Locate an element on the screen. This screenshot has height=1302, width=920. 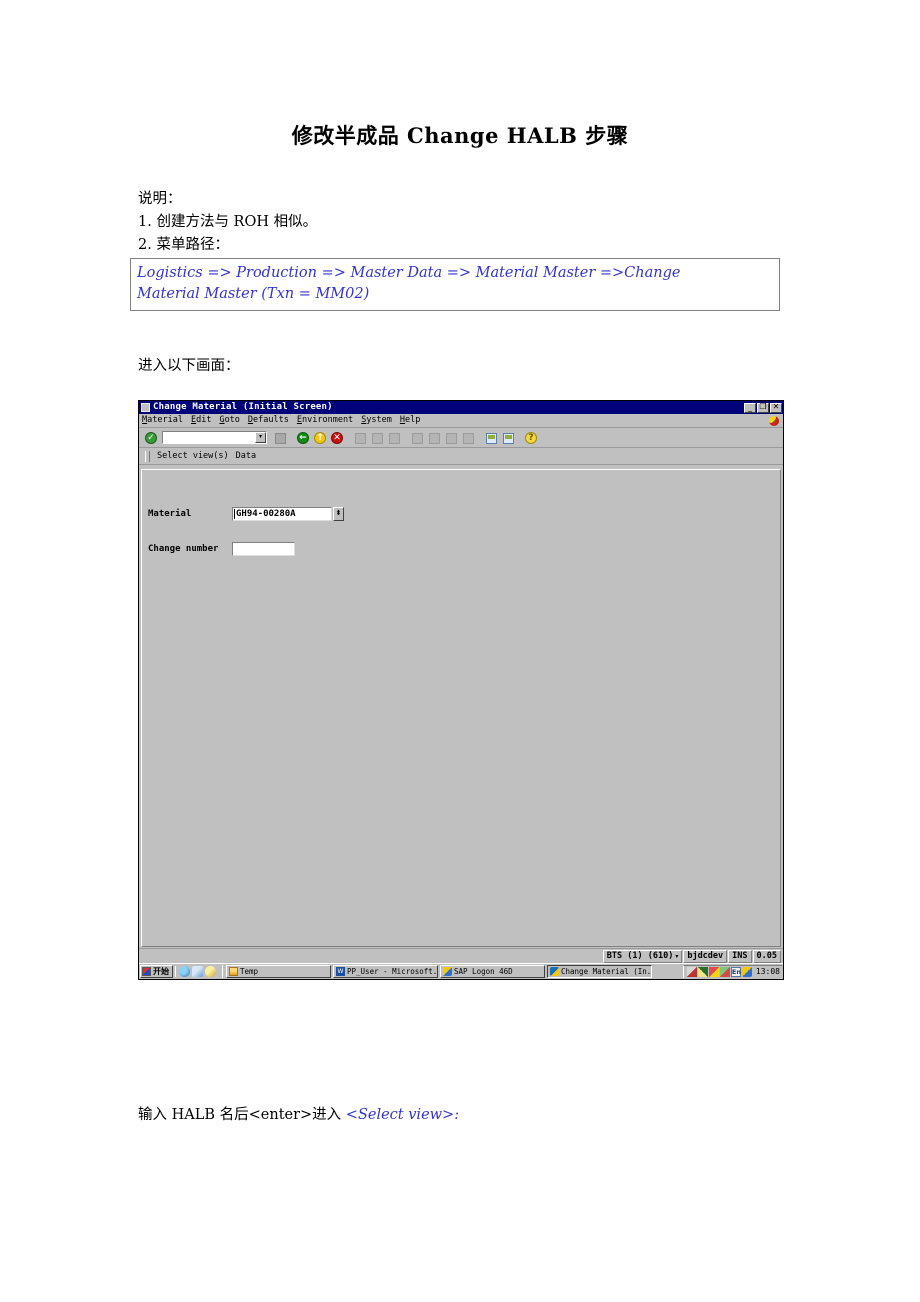
status-insert-mode: INS is located at coordinates (740, 956).